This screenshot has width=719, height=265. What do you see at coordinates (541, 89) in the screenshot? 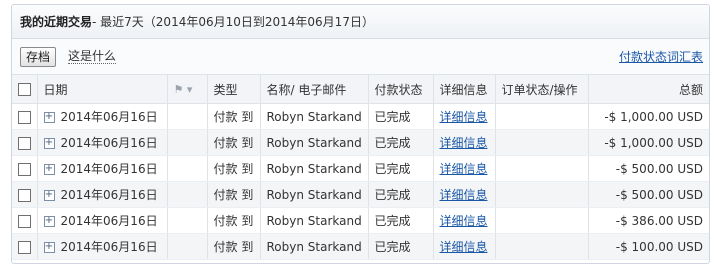
I see `column-order-status: 订单状态/操作` at bounding box center [541, 89].